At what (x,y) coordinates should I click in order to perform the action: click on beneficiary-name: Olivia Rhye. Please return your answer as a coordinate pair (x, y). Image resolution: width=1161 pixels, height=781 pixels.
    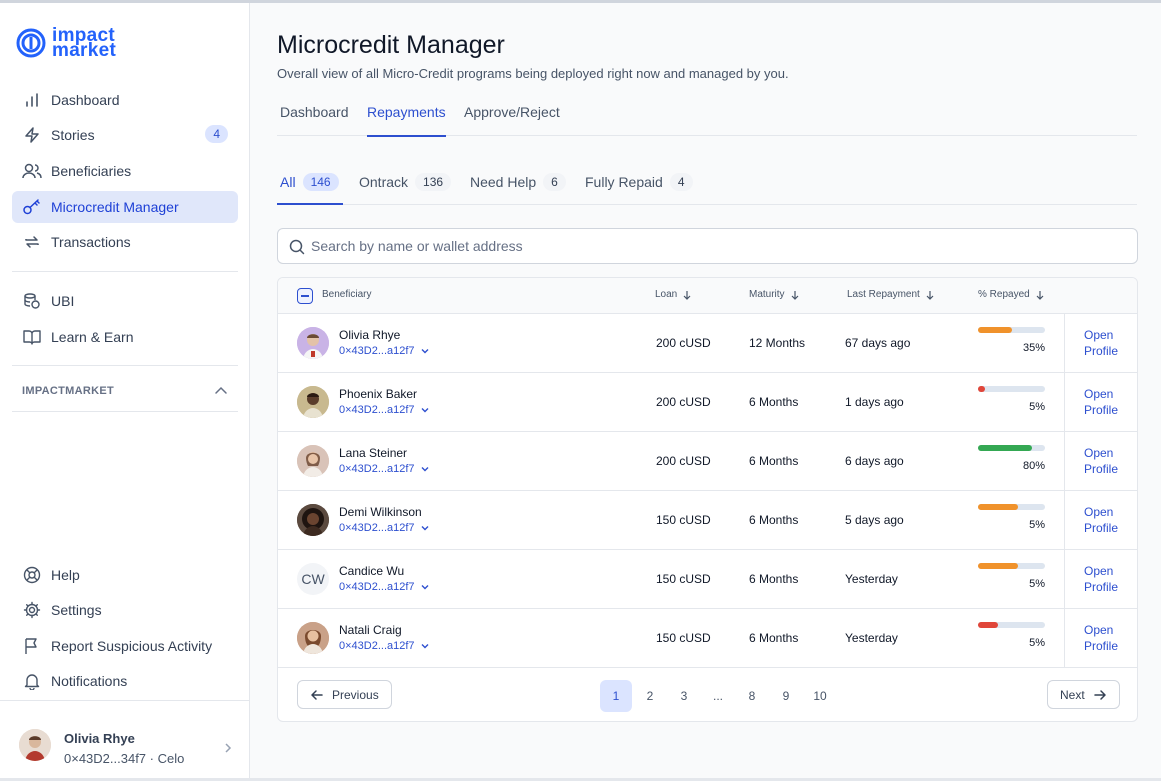
    Looking at the image, I should click on (370, 335).